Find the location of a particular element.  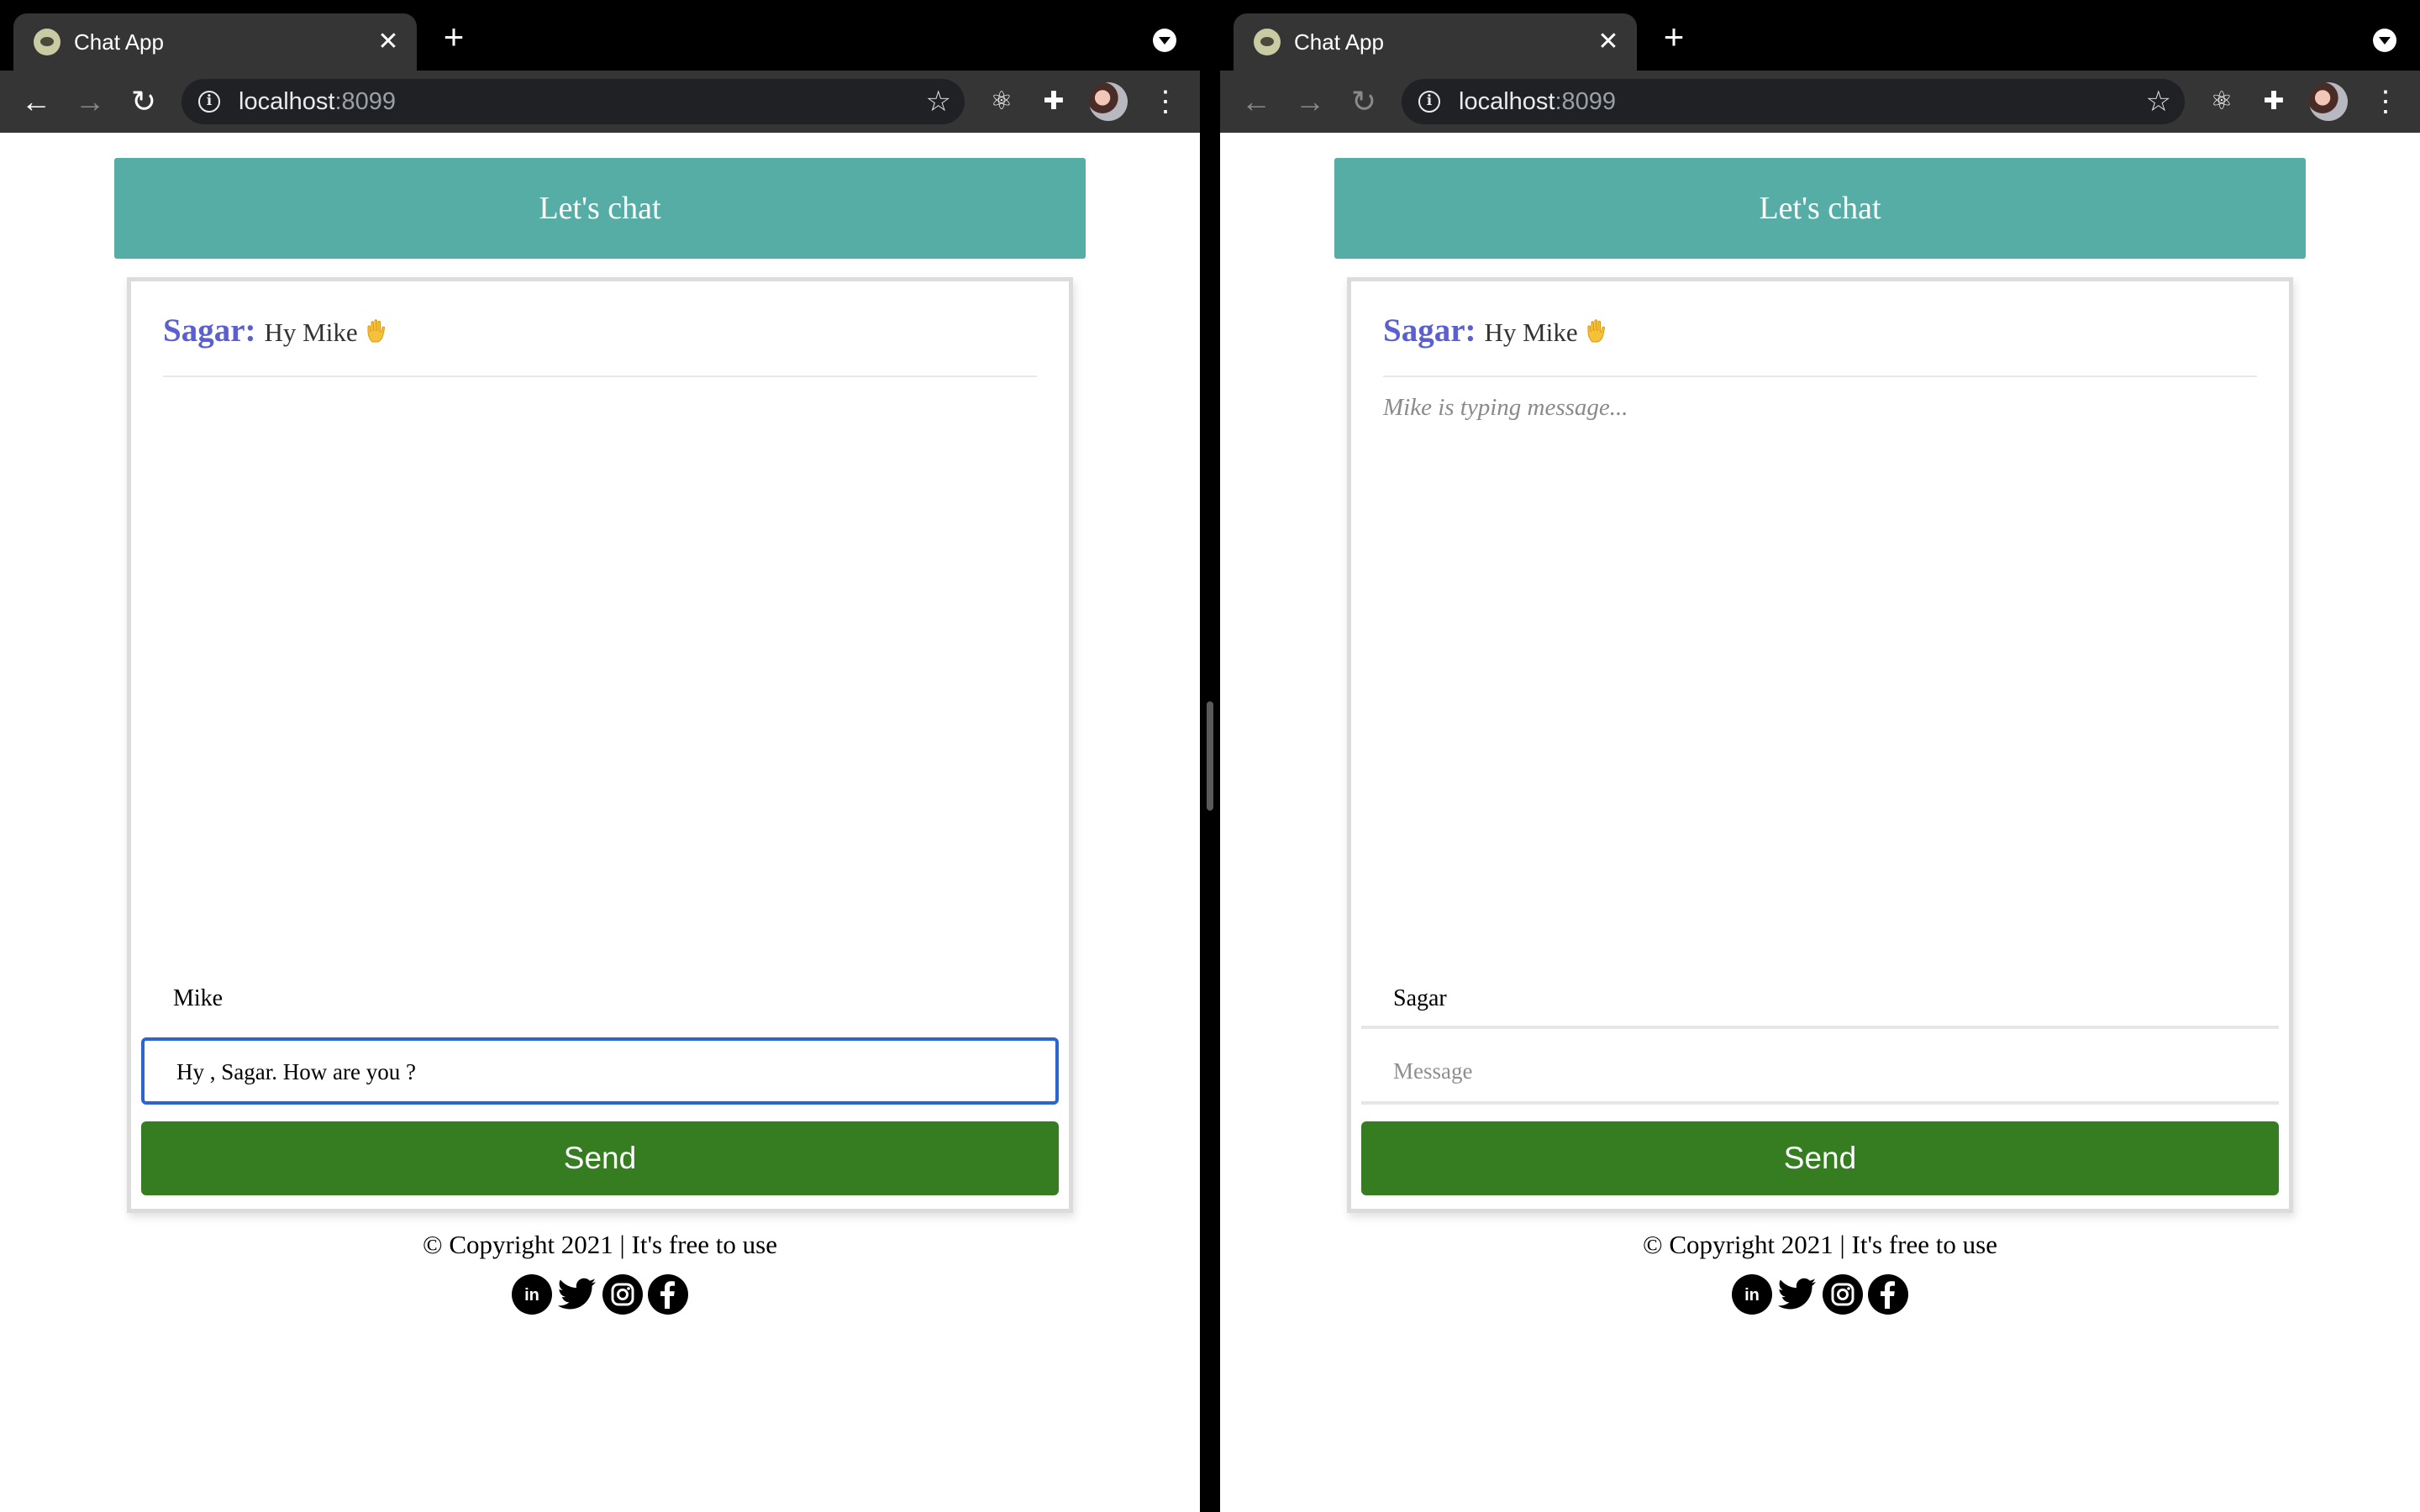

name-input: Mike is located at coordinates (600, 999).